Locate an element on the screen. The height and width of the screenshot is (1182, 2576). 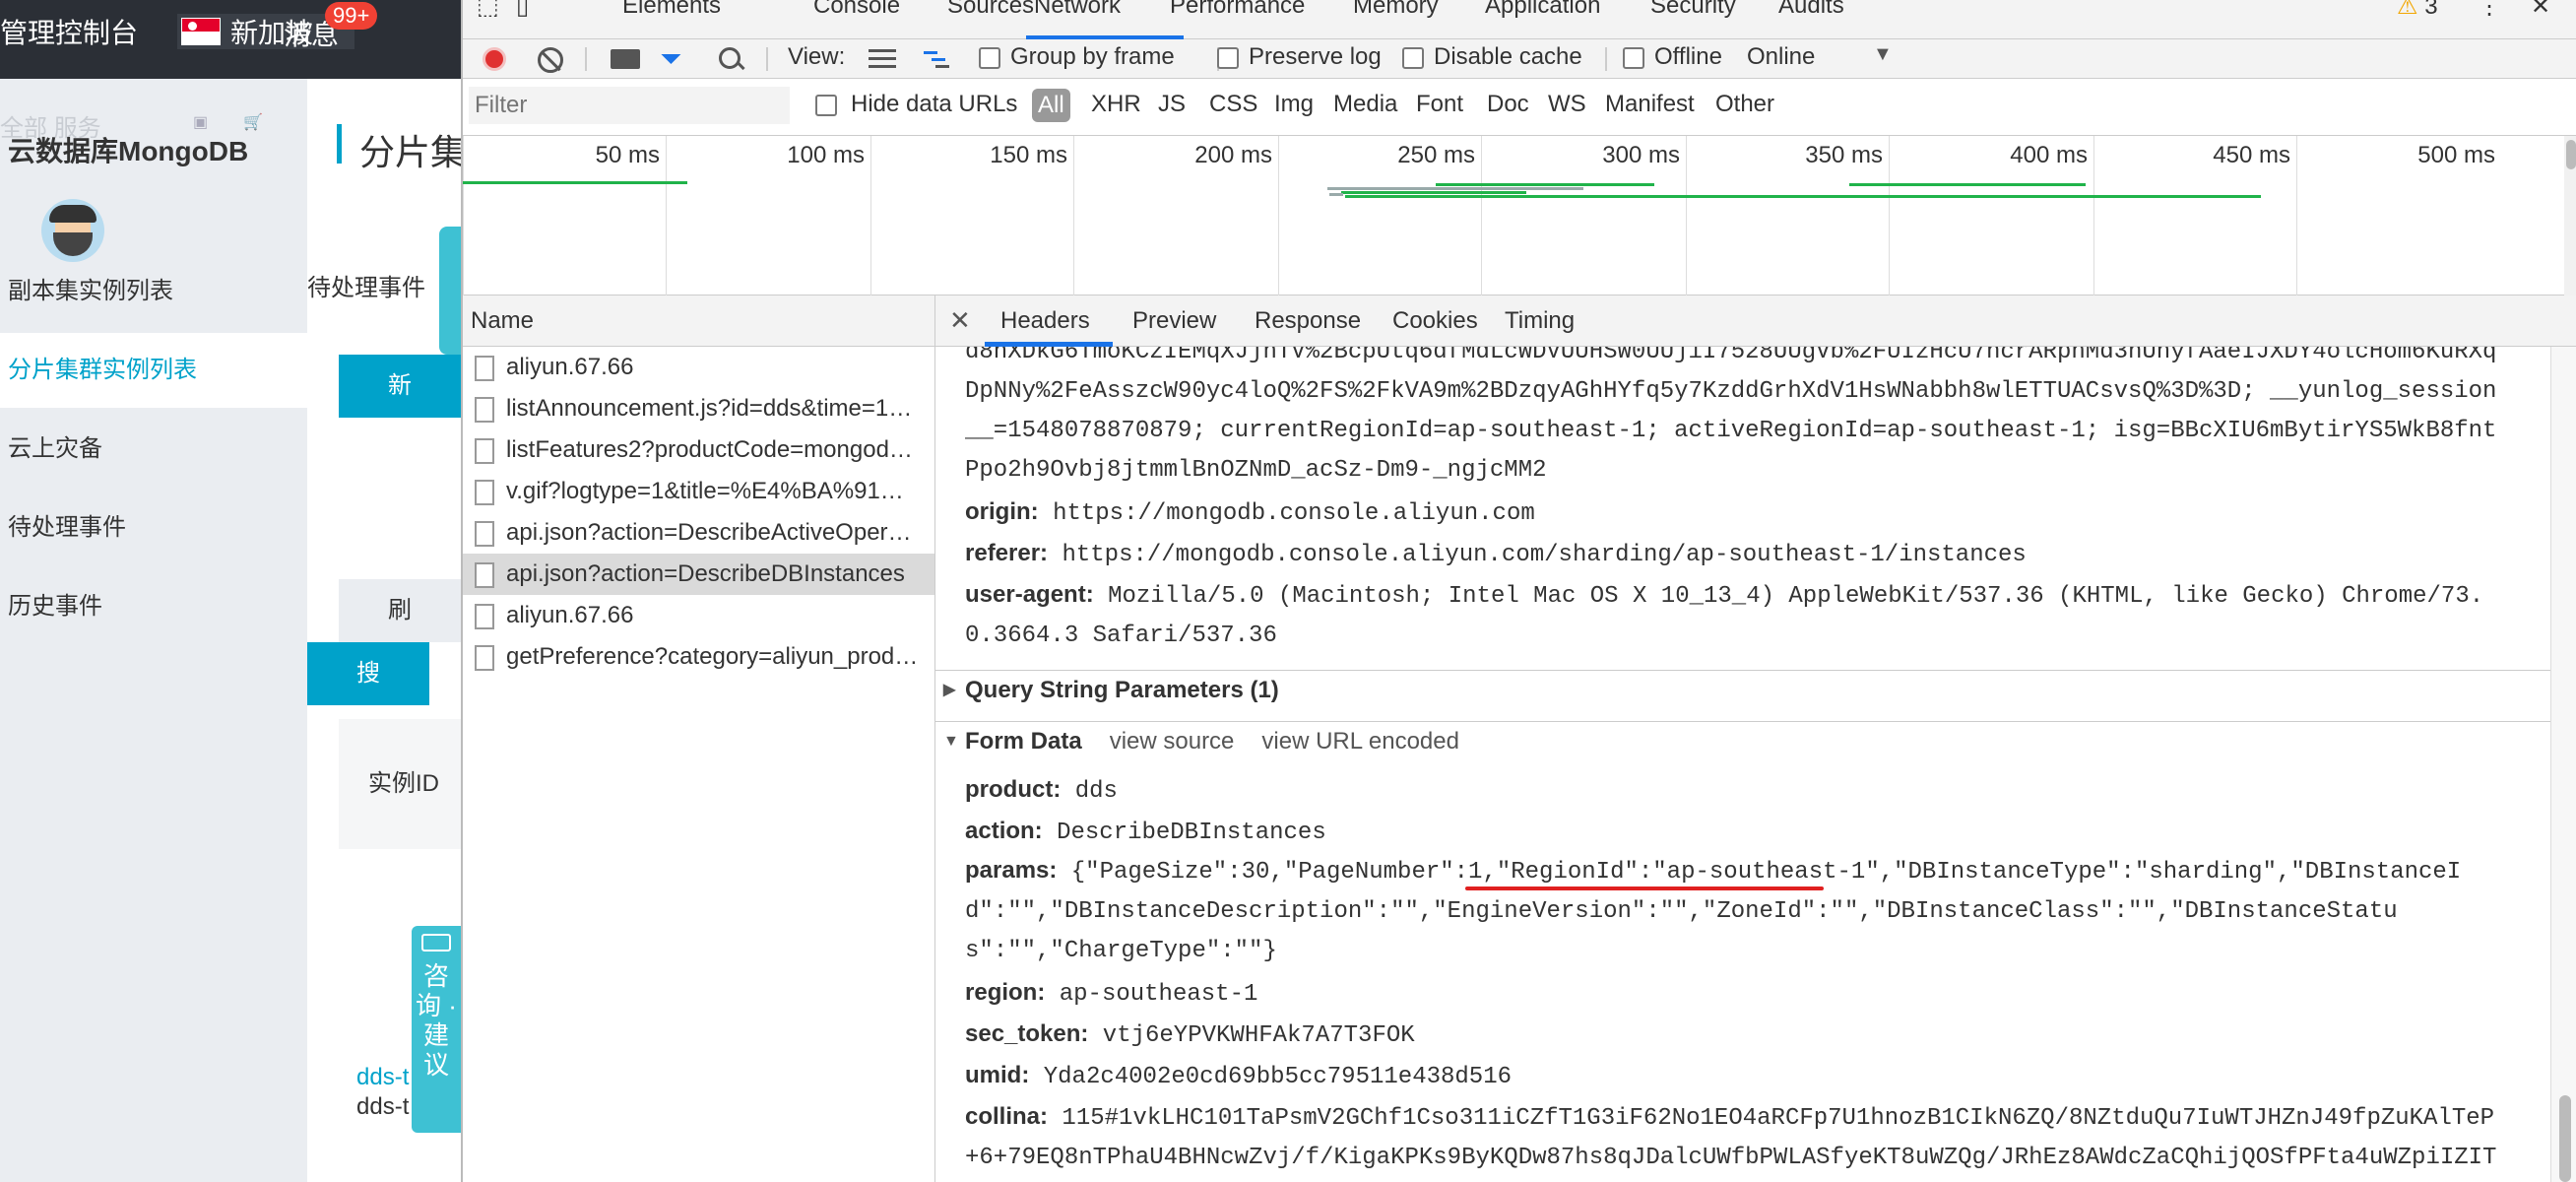
type-filter-js: JS is located at coordinates (1172, 104).